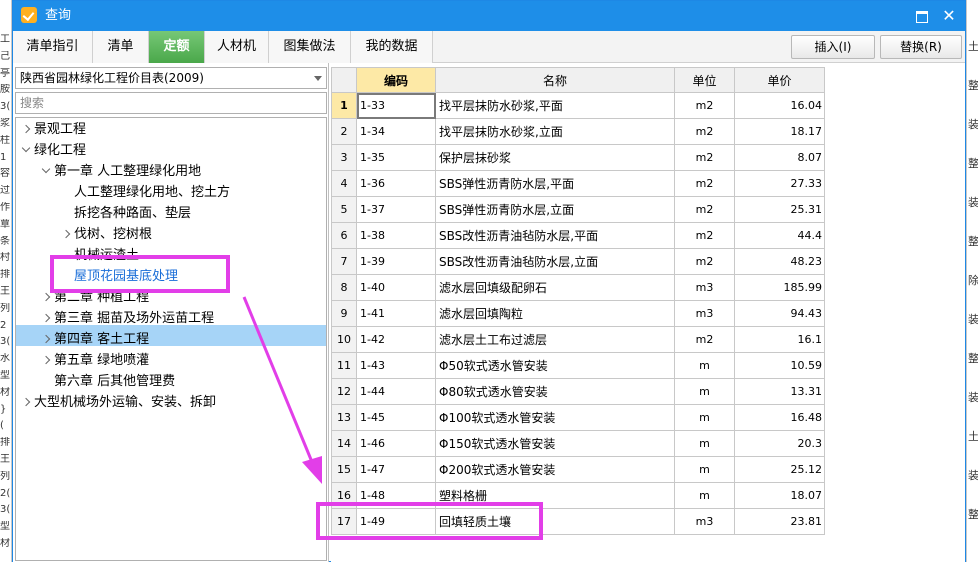 The image size is (978, 562). I want to click on cell-price: 25.31, so click(779, 209).